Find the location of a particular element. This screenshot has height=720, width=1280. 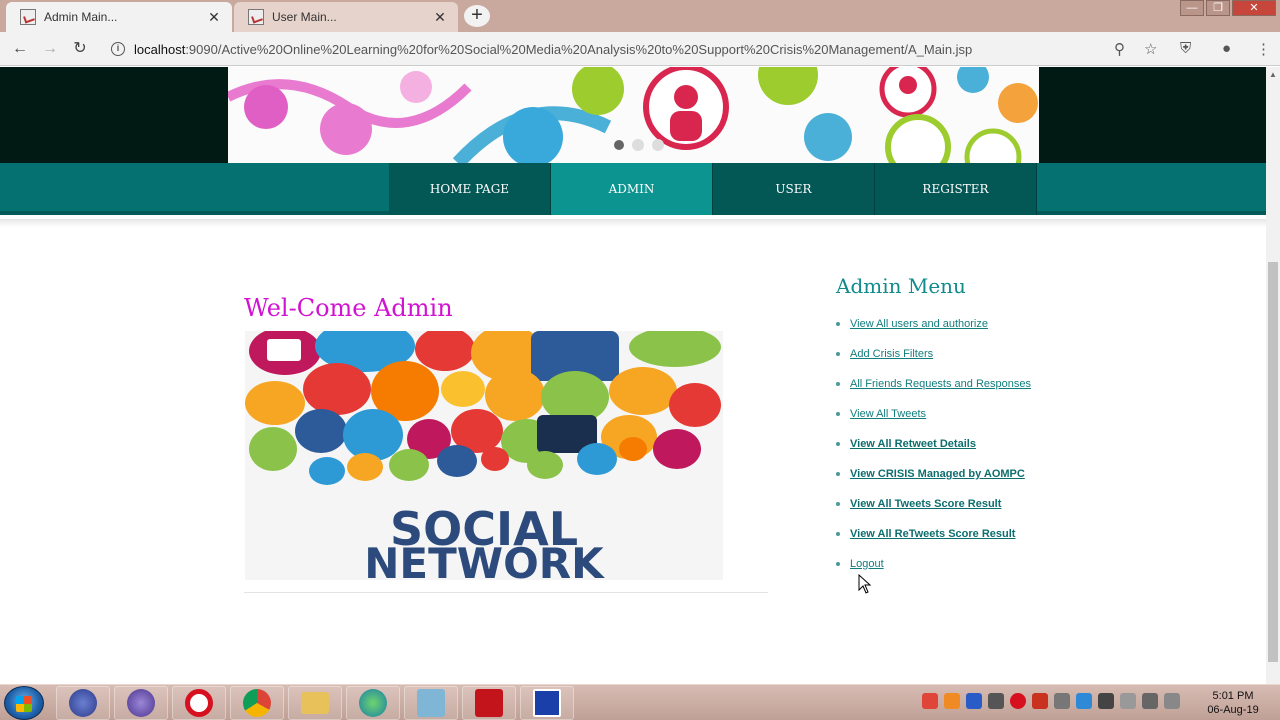

notepad-icon is located at coordinates (431, 703).